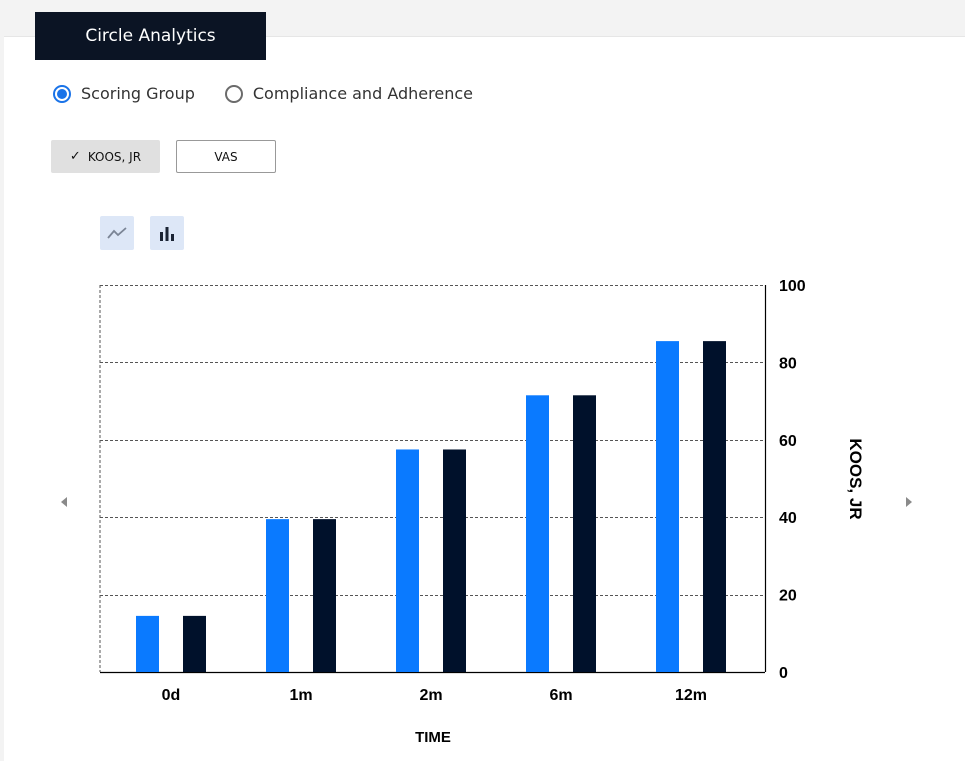 The width and height of the screenshot is (965, 761). Describe the element at coordinates (788, 363) in the screenshot. I see `y-tick-label: 80` at that location.